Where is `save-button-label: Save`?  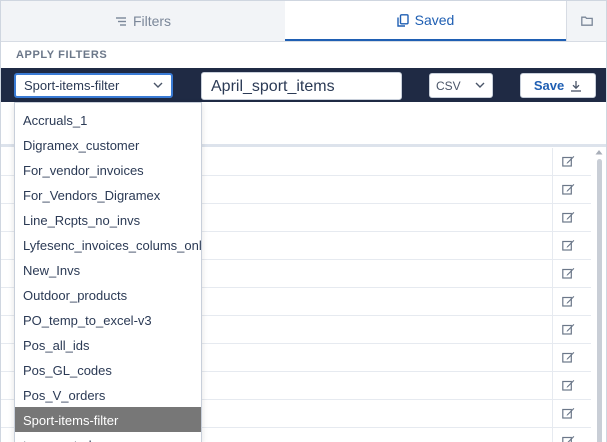
save-button-label: Save is located at coordinates (549, 85).